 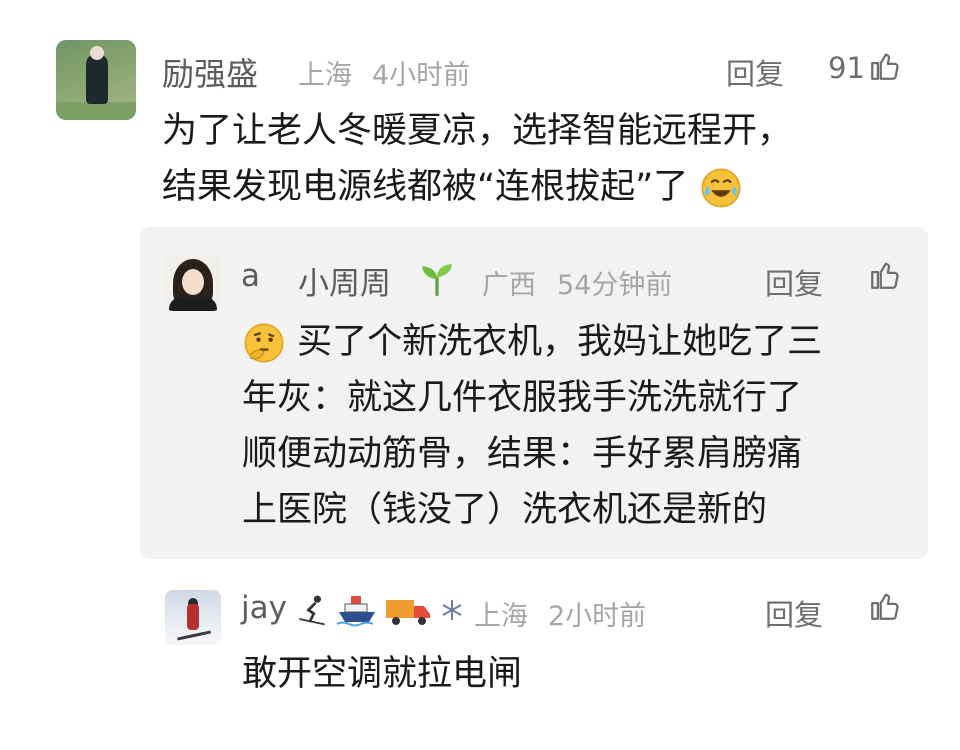 What do you see at coordinates (382, 674) in the screenshot?
I see `reply-line-1: 敢开空调就拉电闸` at bounding box center [382, 674].